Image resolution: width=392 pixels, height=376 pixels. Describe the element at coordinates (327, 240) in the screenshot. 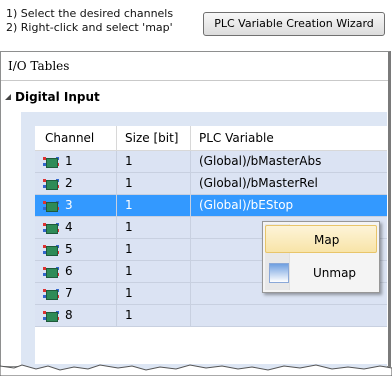

I see `menu-item-map-label: Map` at that location.